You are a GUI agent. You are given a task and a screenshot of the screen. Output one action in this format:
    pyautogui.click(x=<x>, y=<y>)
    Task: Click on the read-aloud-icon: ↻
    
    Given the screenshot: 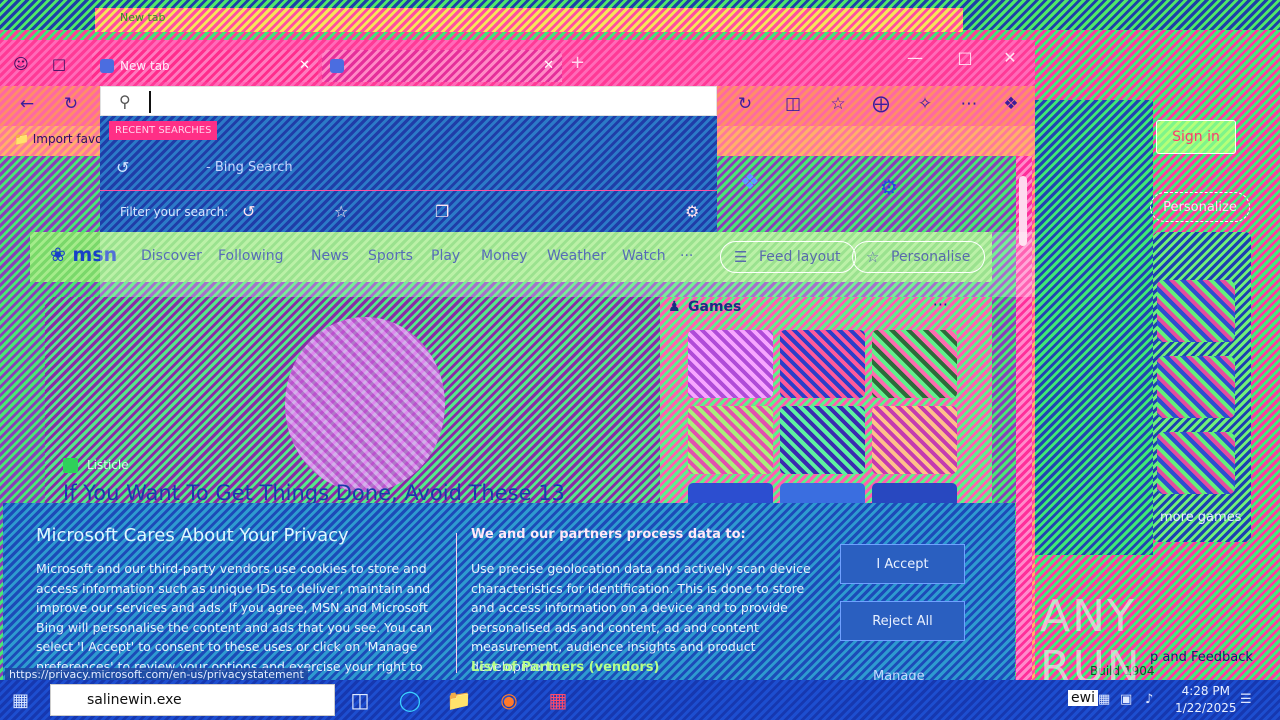 What is the action you would take?
    pyautogui.click(x=745, y=104)
    